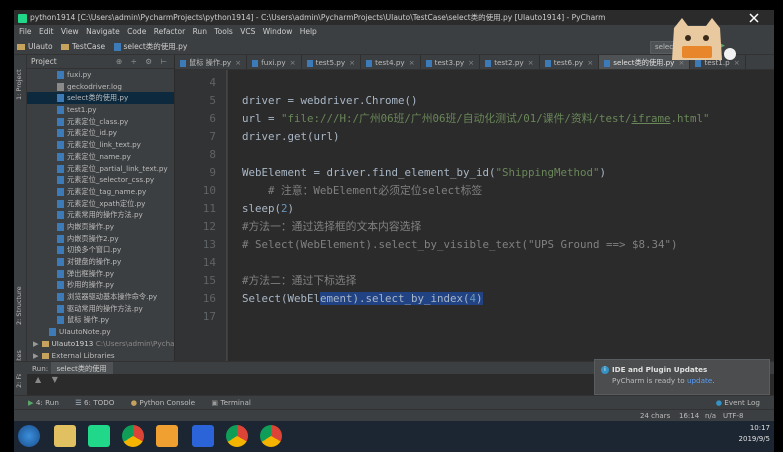 The image size is (783, 452). I want to click on line-number: 14, so click(209, 262).